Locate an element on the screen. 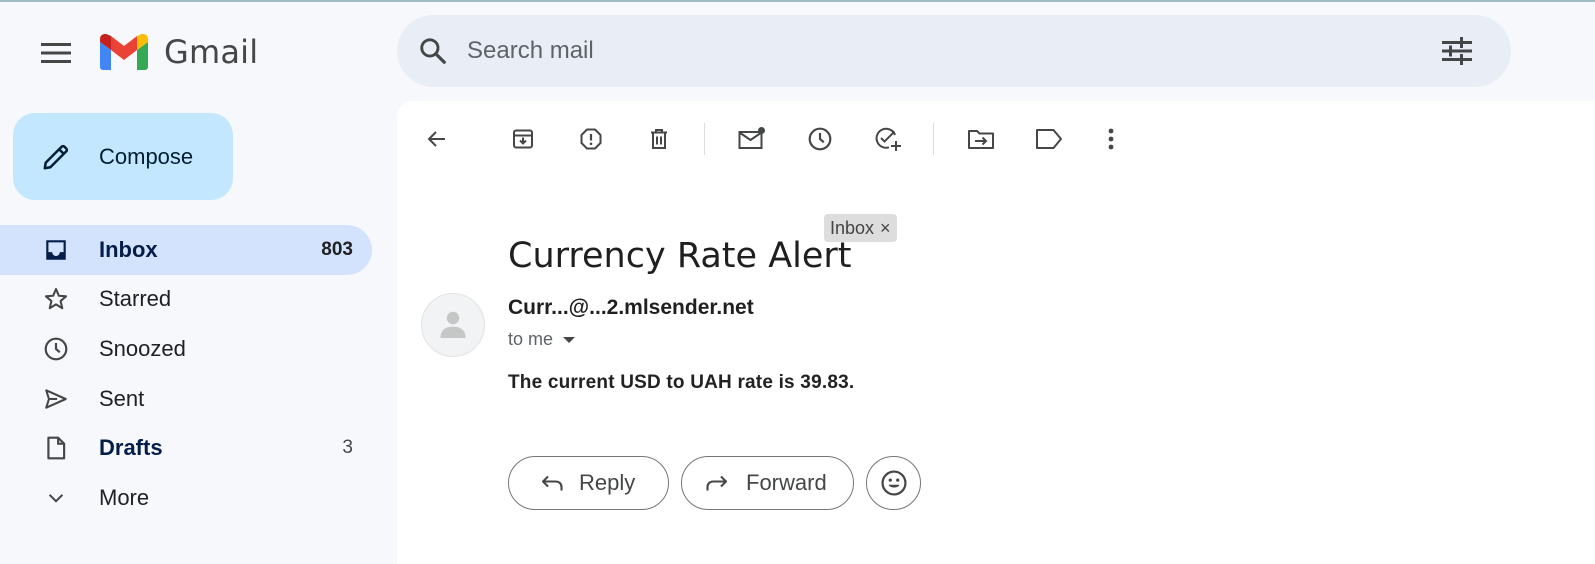 Image resolution: width=1595 pixels, height=564 pixels. more-options-button is located at coordinates (1111, 139).